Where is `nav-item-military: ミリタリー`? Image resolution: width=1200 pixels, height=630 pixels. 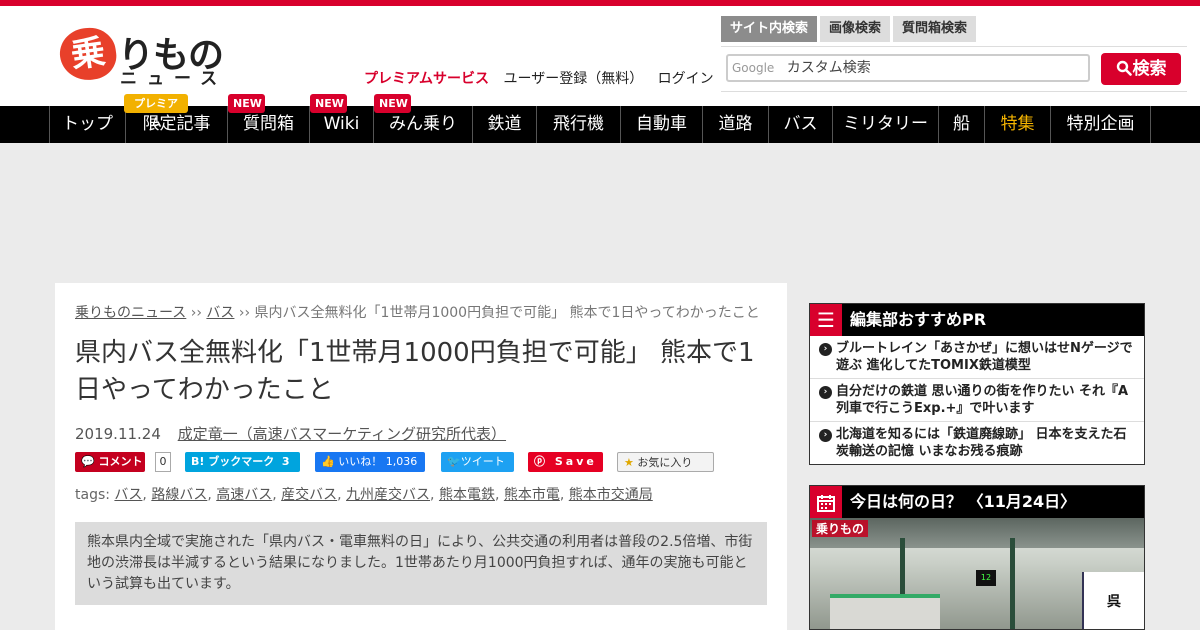
nav-item-military: ミリタリー is located at coordinates (885, 124).